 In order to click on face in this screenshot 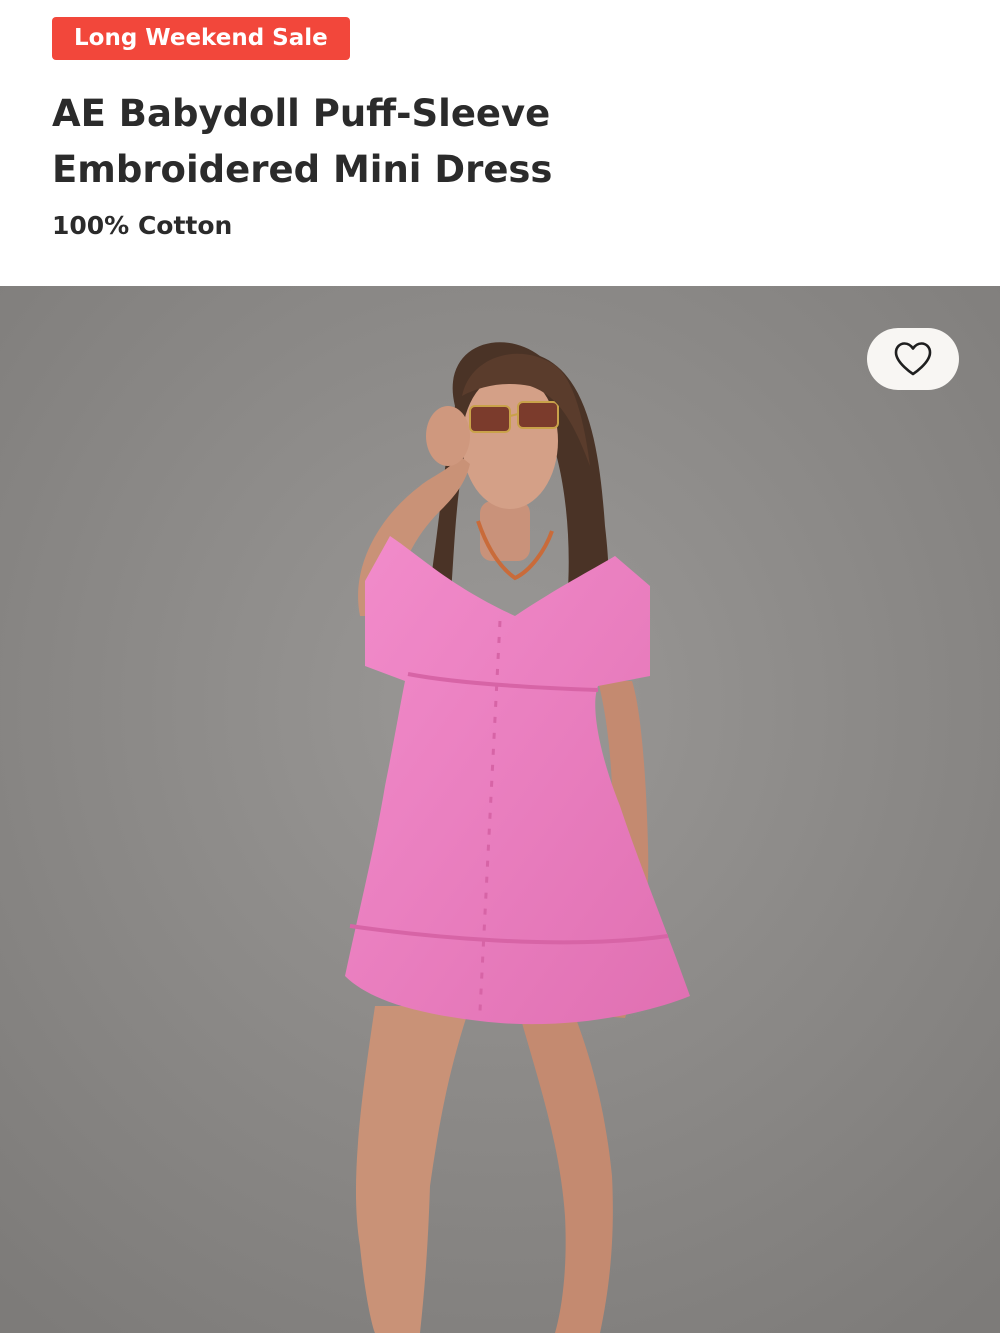, I will do `click(510, 441)`.